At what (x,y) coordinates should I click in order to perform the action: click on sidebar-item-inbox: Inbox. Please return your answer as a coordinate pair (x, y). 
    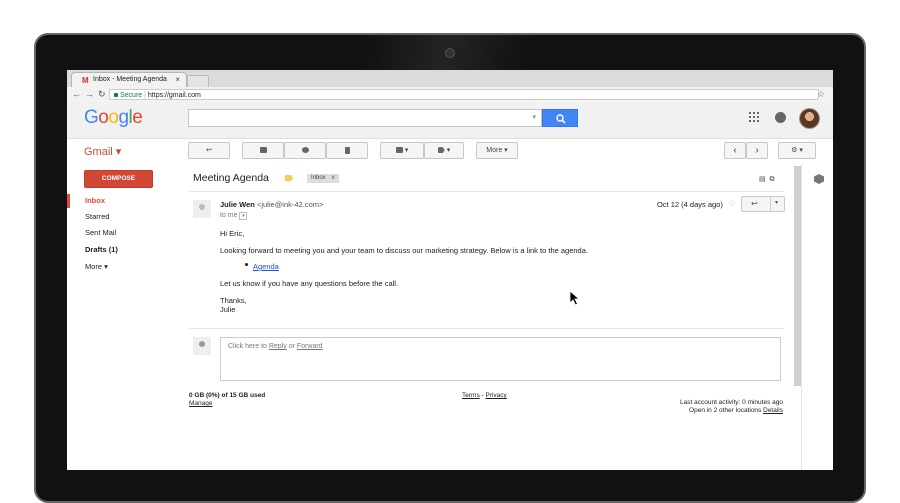
    Looking at the image, I should click on (95, 200).